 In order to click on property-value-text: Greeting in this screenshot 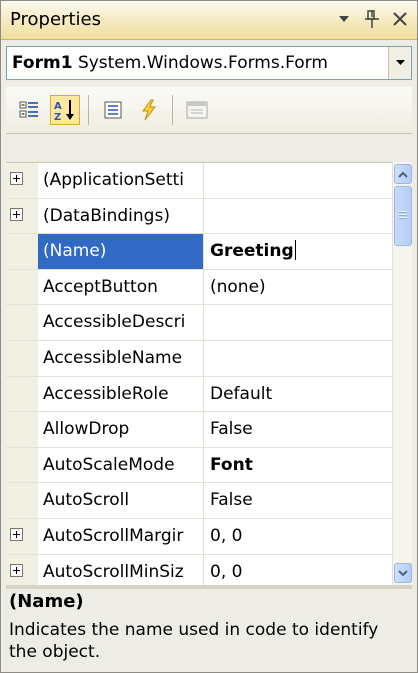, I will do `click(252, 251)`.